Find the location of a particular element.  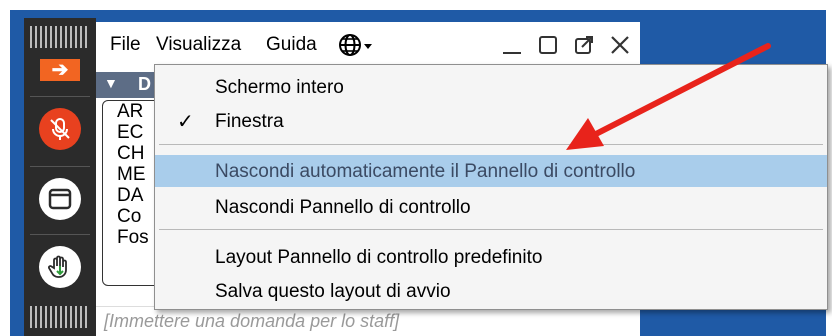

close-icon is located at coordinates (620, 45).